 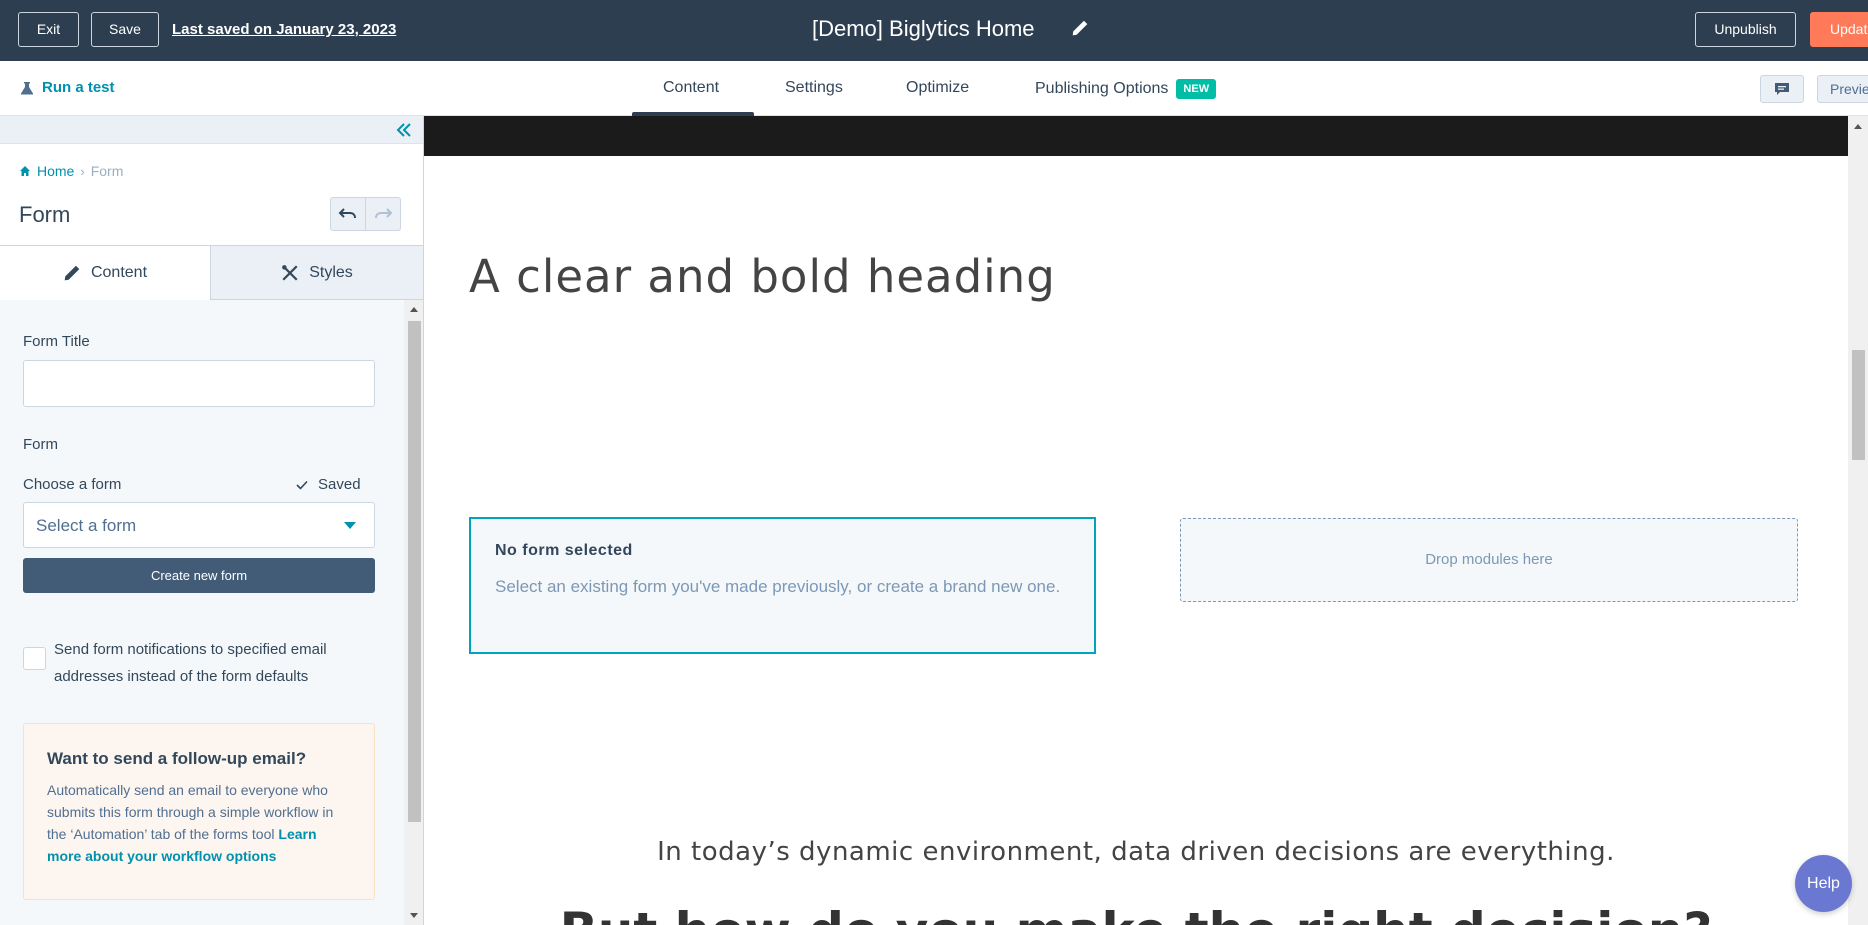 I want to click on tab-optimize: Optimize, so click(x=937, y=88).